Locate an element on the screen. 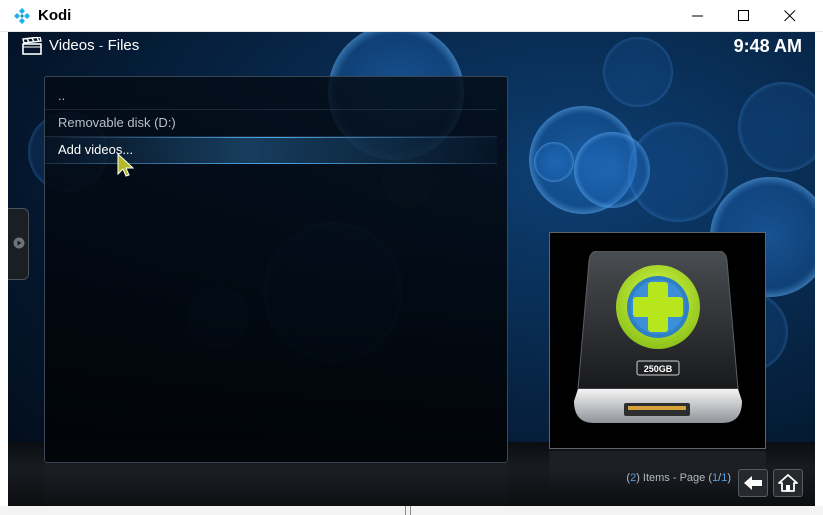 The width and height of the screenshot is (823, 515). list-item-parent: .. is located at coordinates (271, 96).